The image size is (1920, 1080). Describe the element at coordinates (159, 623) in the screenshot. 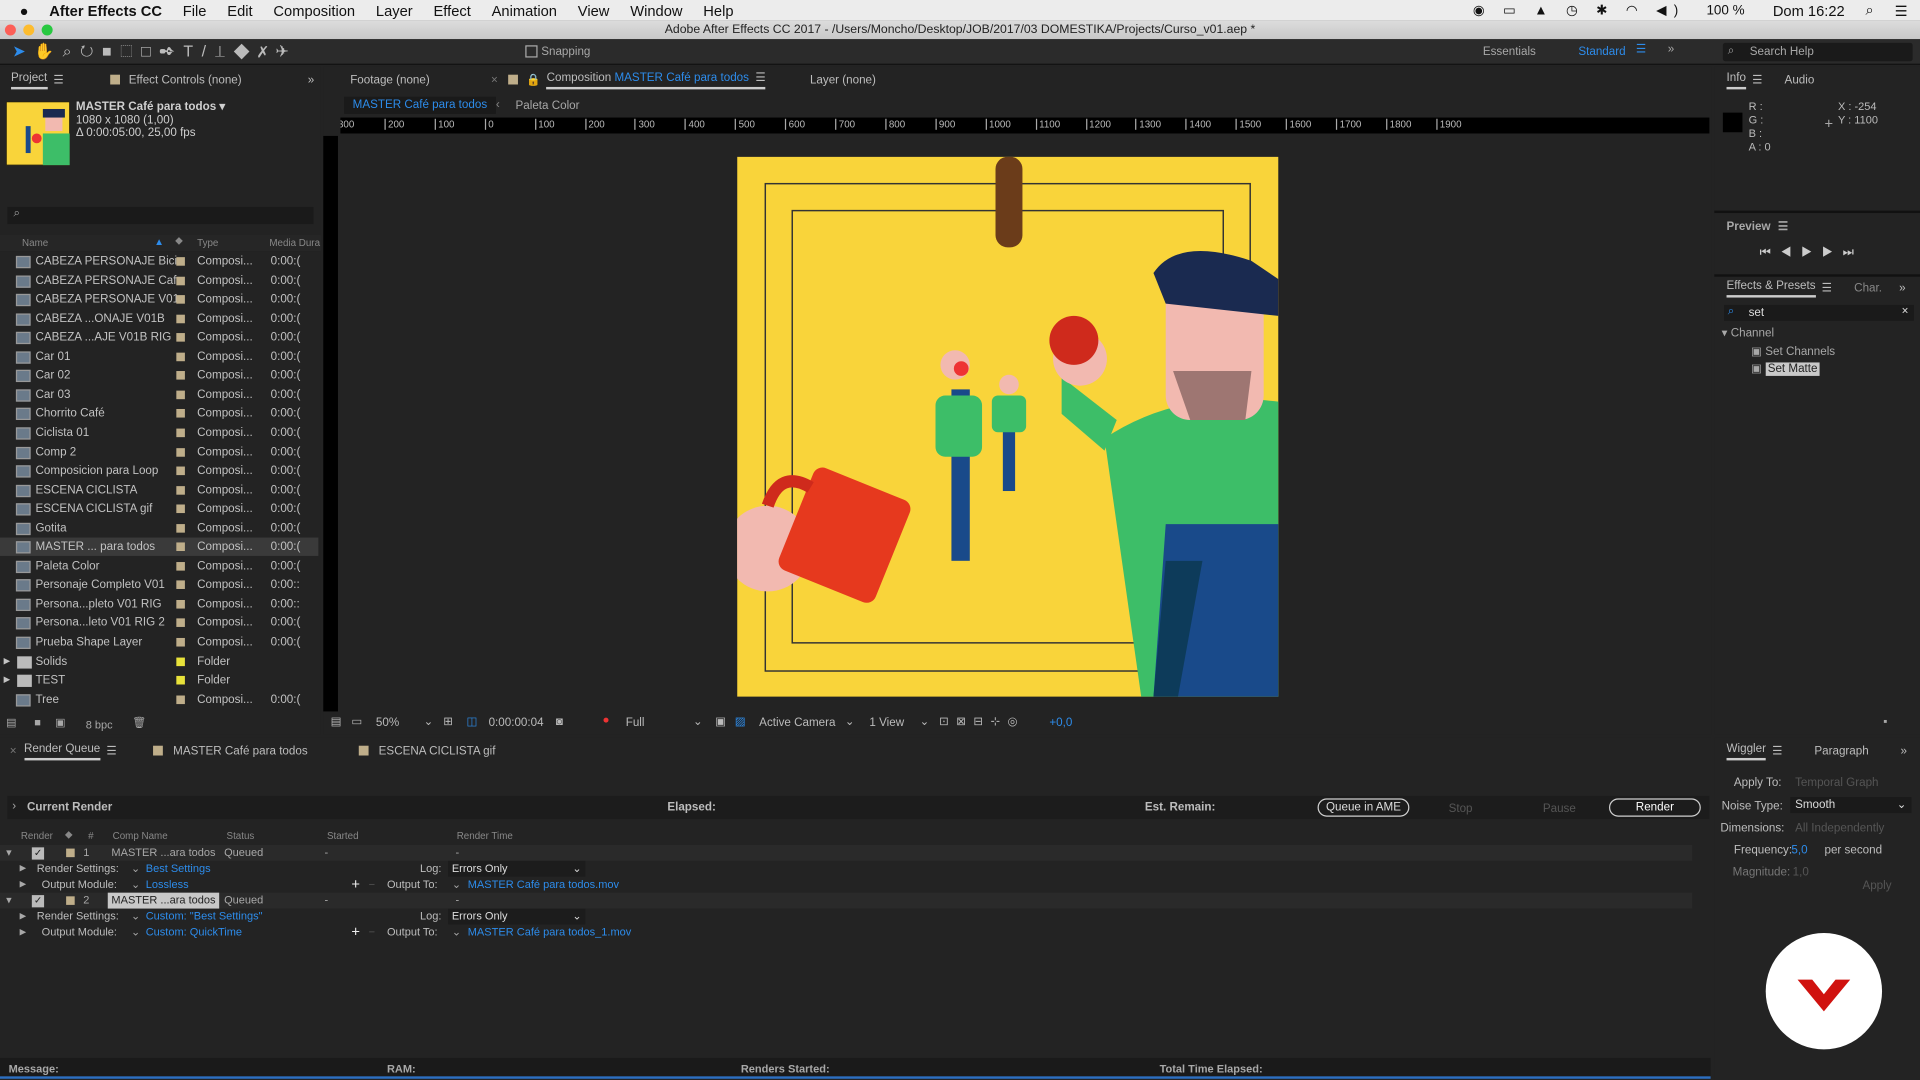

I see `project-item: Persona...leto V01 RIG 2 Composi... 0:00:(` at that location.